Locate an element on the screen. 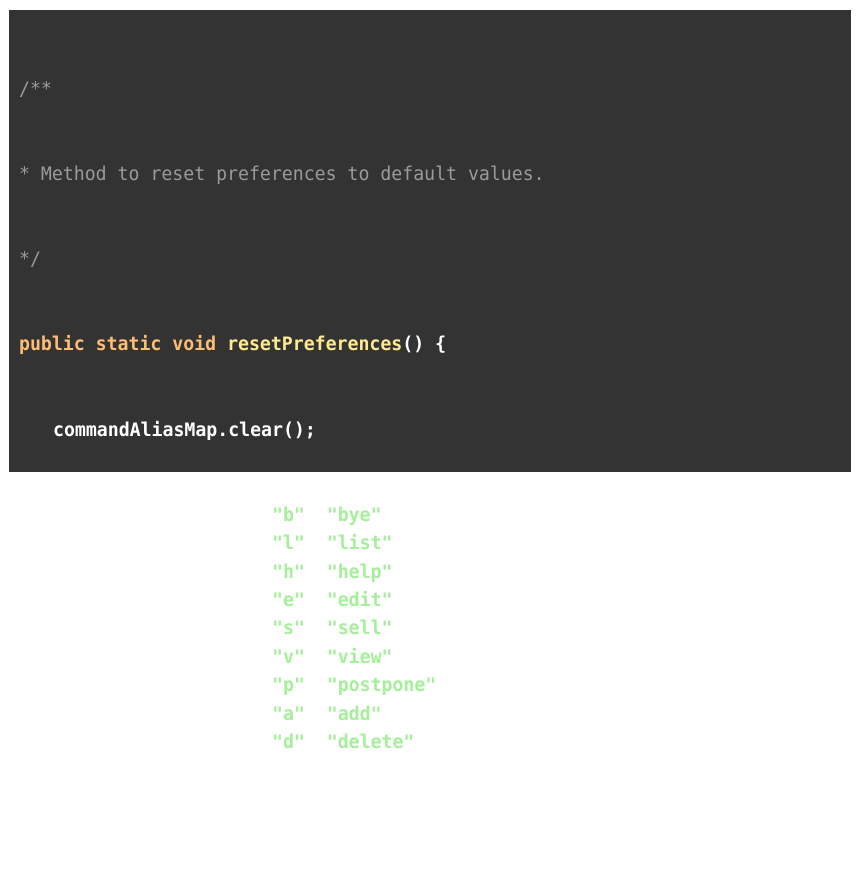 This screenshot has width=861, height=871. put-key-string: "d" is located at coordinates (288, 742).